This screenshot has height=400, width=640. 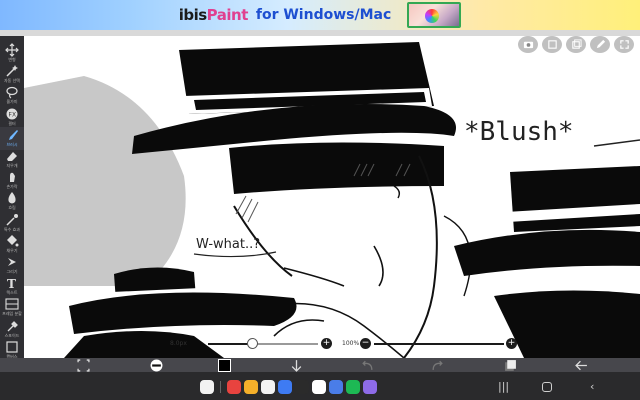 I want to click on brush-size-plus-button: +, so click(x=326, y=343).